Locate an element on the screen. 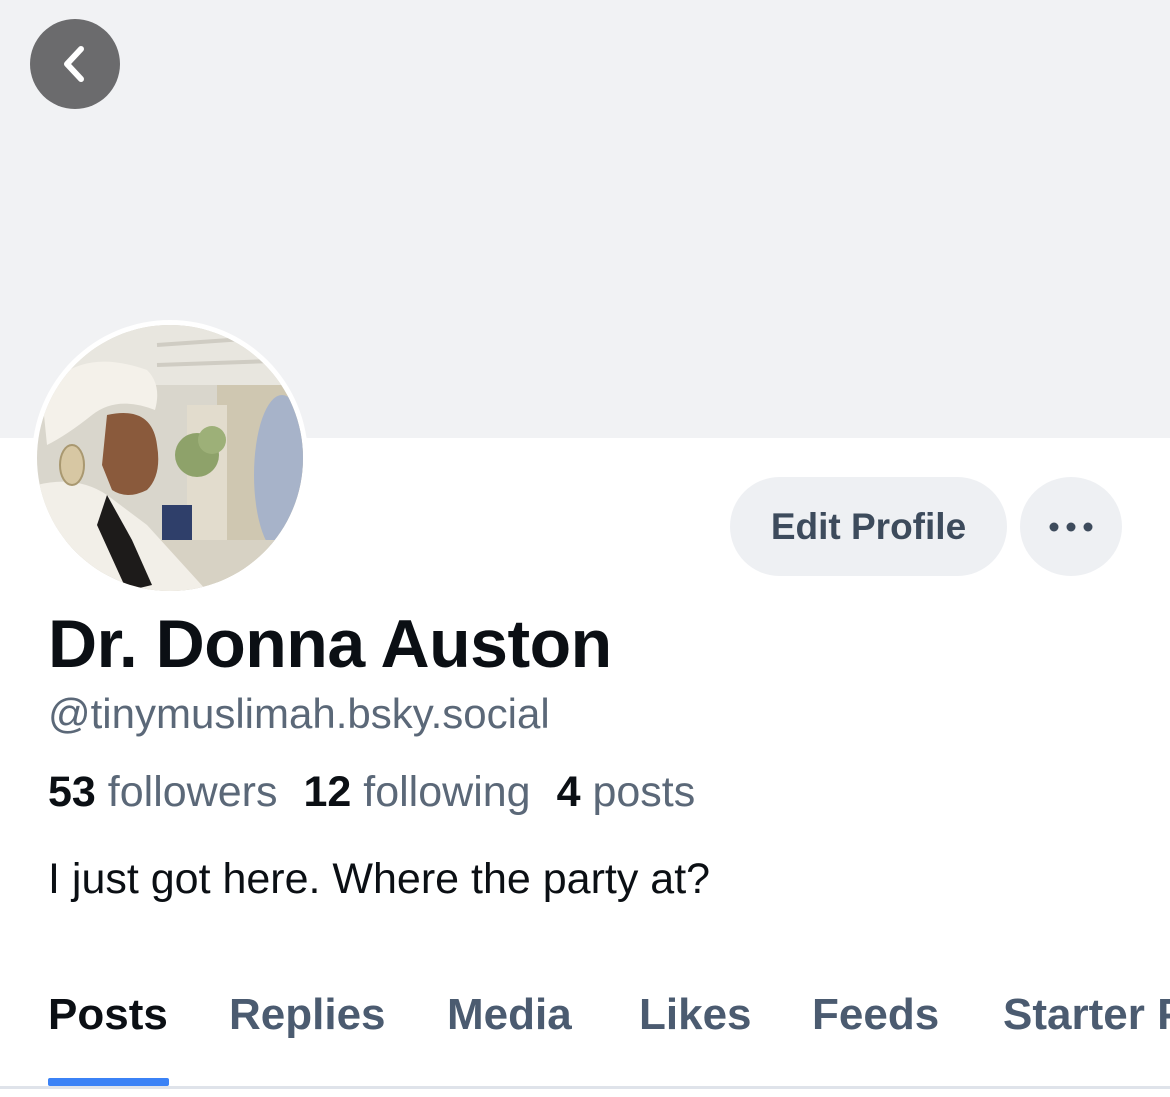  followers-count: 53 is located at coordinates (72, 792).